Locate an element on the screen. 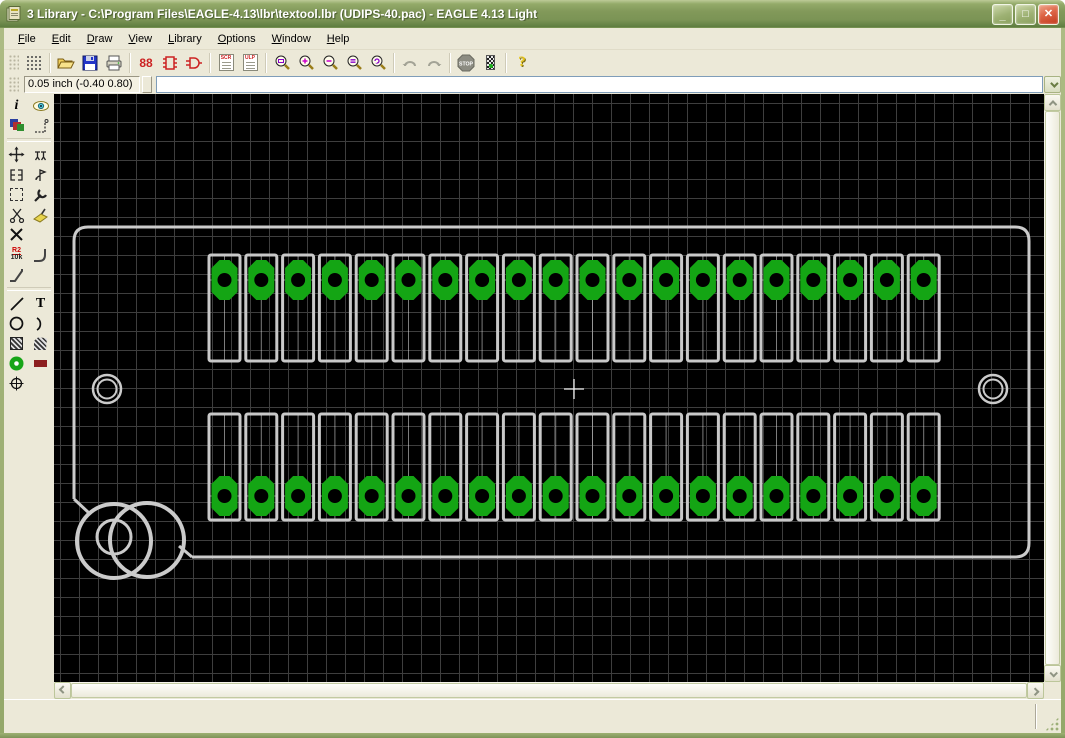 The height and width of the screenshot is (738, 1065). run-script-button: SCR is located at coordinates (226, 63).